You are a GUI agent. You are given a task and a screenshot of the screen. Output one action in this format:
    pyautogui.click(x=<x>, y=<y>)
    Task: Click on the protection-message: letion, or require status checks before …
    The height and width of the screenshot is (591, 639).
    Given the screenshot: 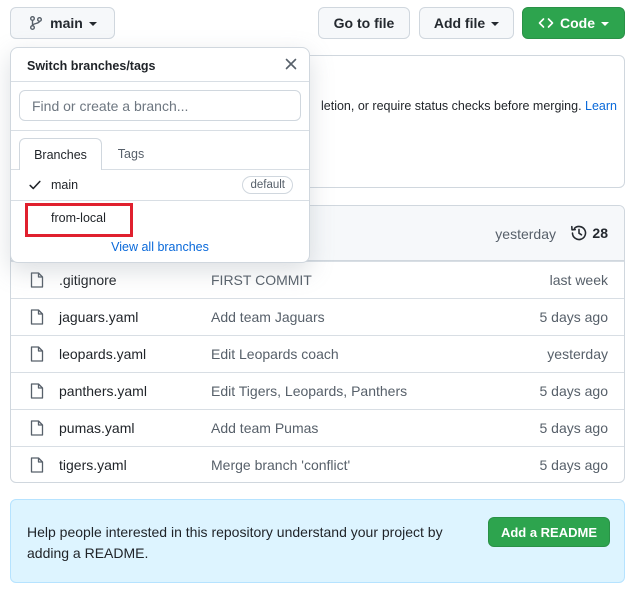 What is the action you would take?
    pyautogui.click(x=451, y=106)
    